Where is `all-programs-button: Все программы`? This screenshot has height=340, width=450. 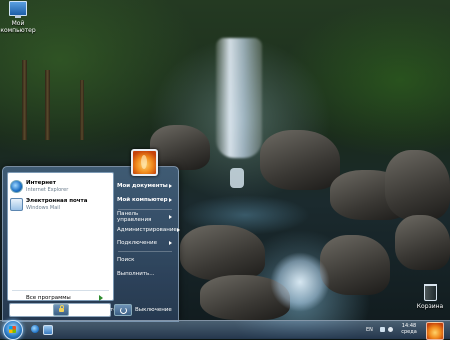 all-programs-button: Все программы is located at coordinates (60, 297).